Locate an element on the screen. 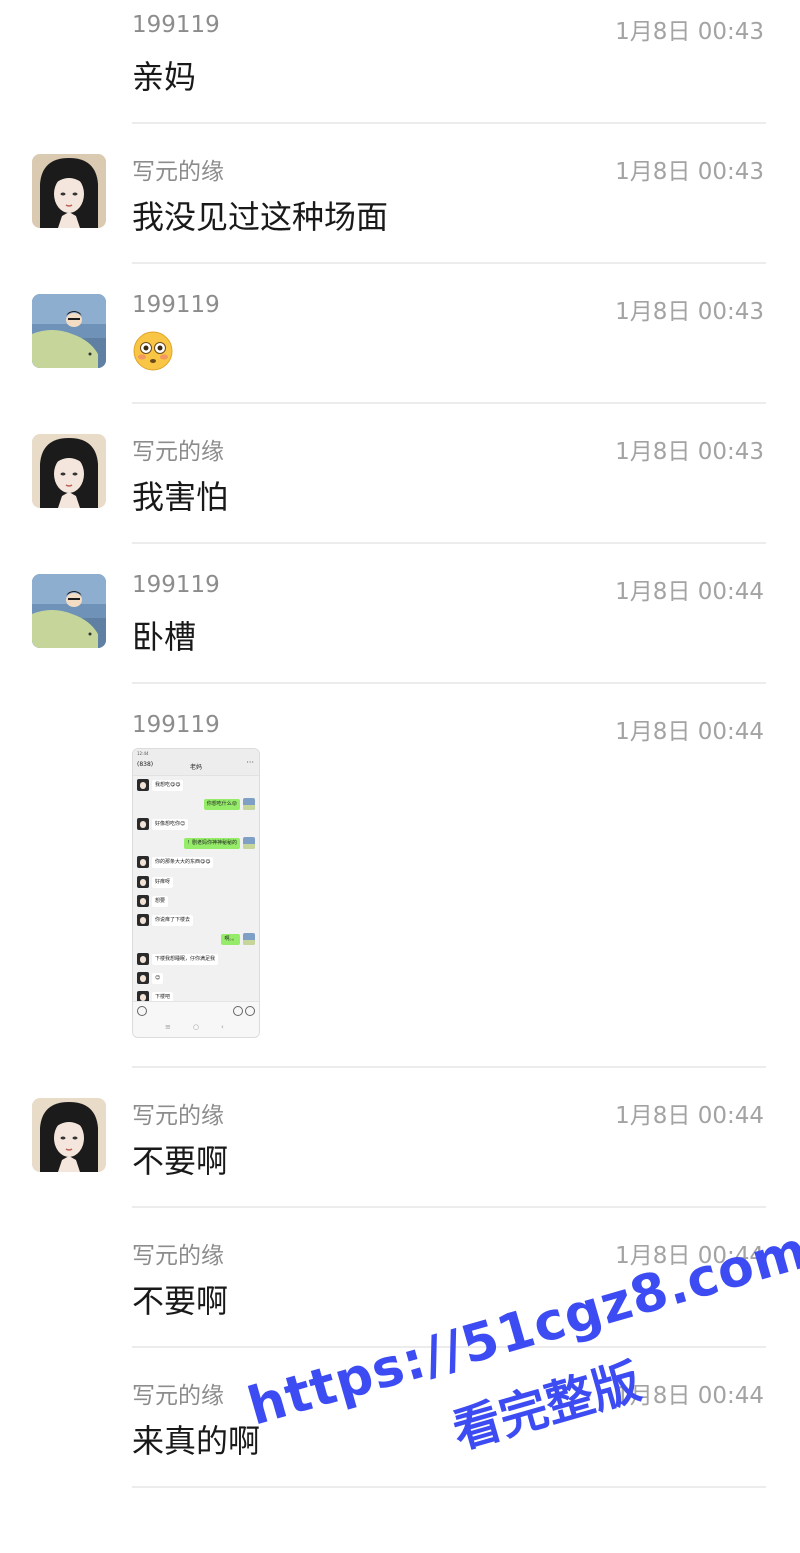 The width and height of the screenshot is (800, 1553). flushed-face-emoji-icon is located at coordinates (153, 351).